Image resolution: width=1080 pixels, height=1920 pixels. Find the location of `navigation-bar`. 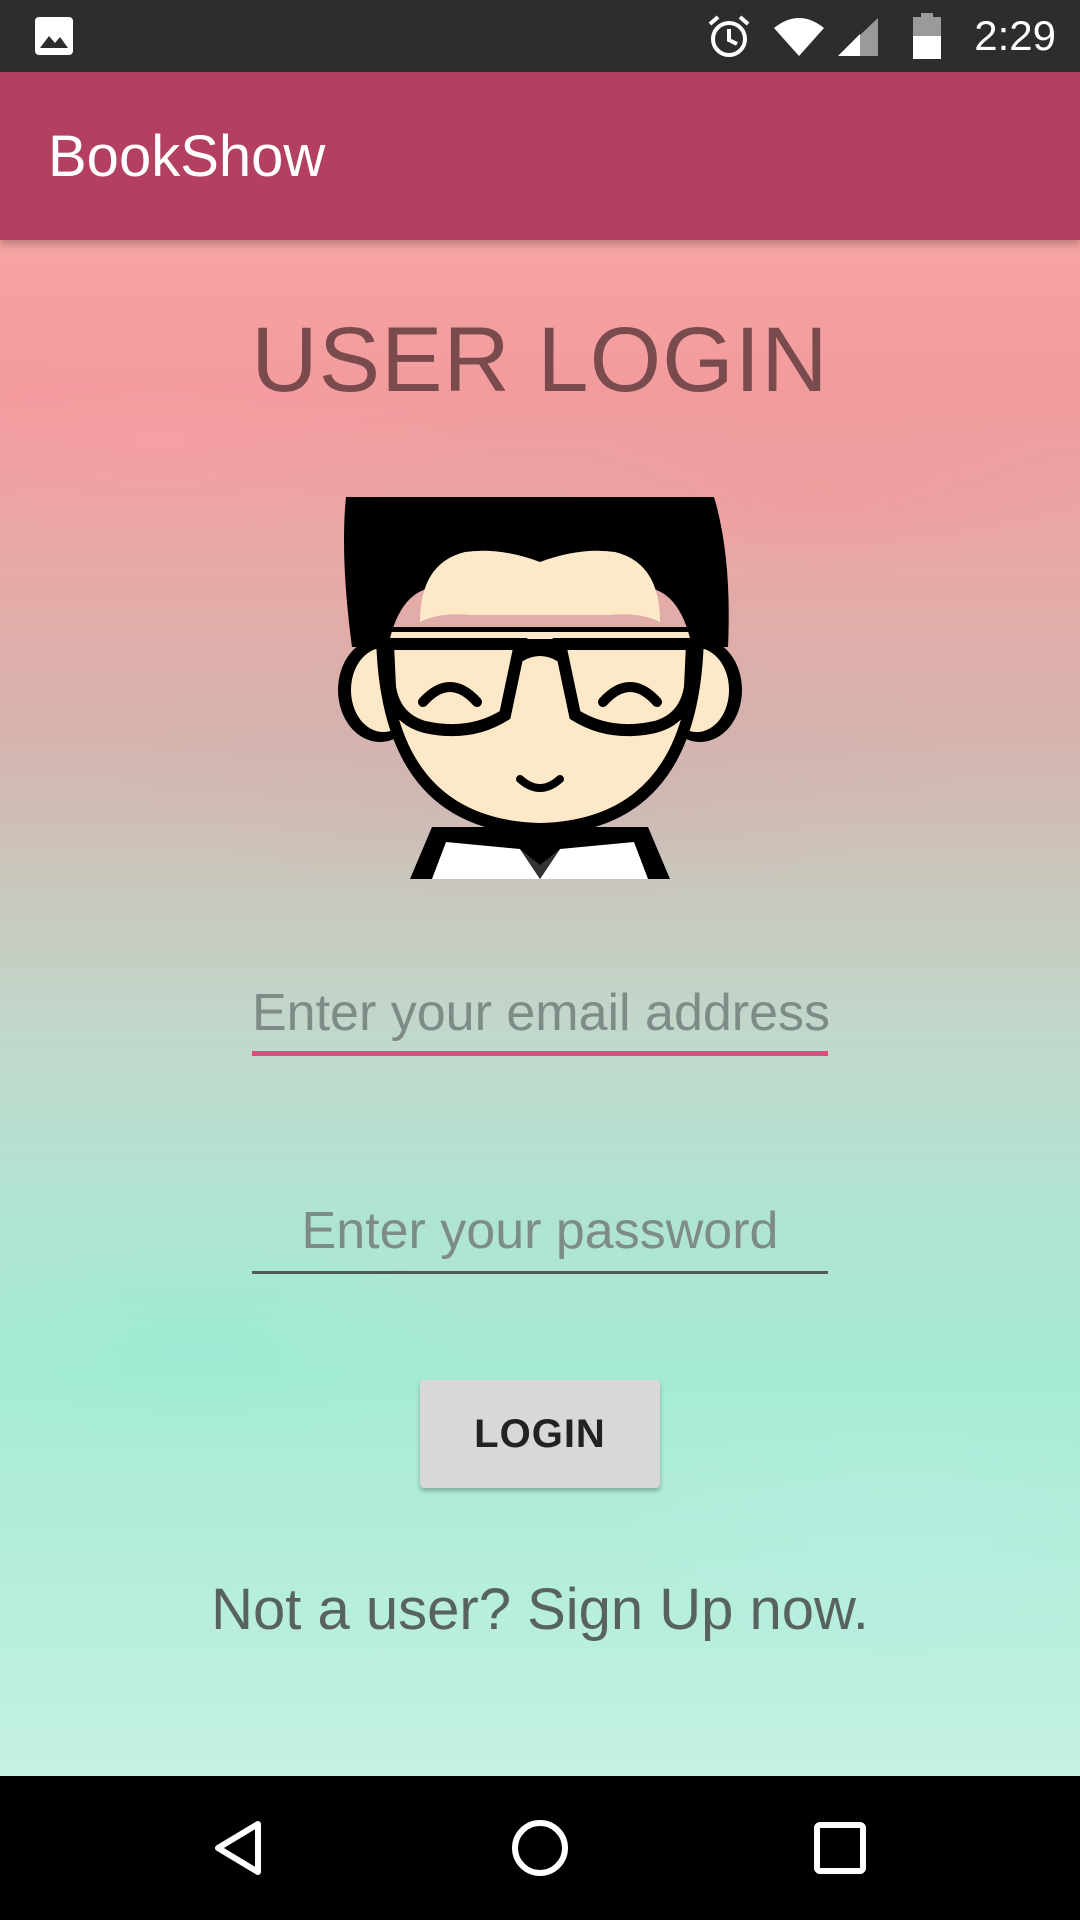

navigation-bar is located at coordinates (540, 1848).